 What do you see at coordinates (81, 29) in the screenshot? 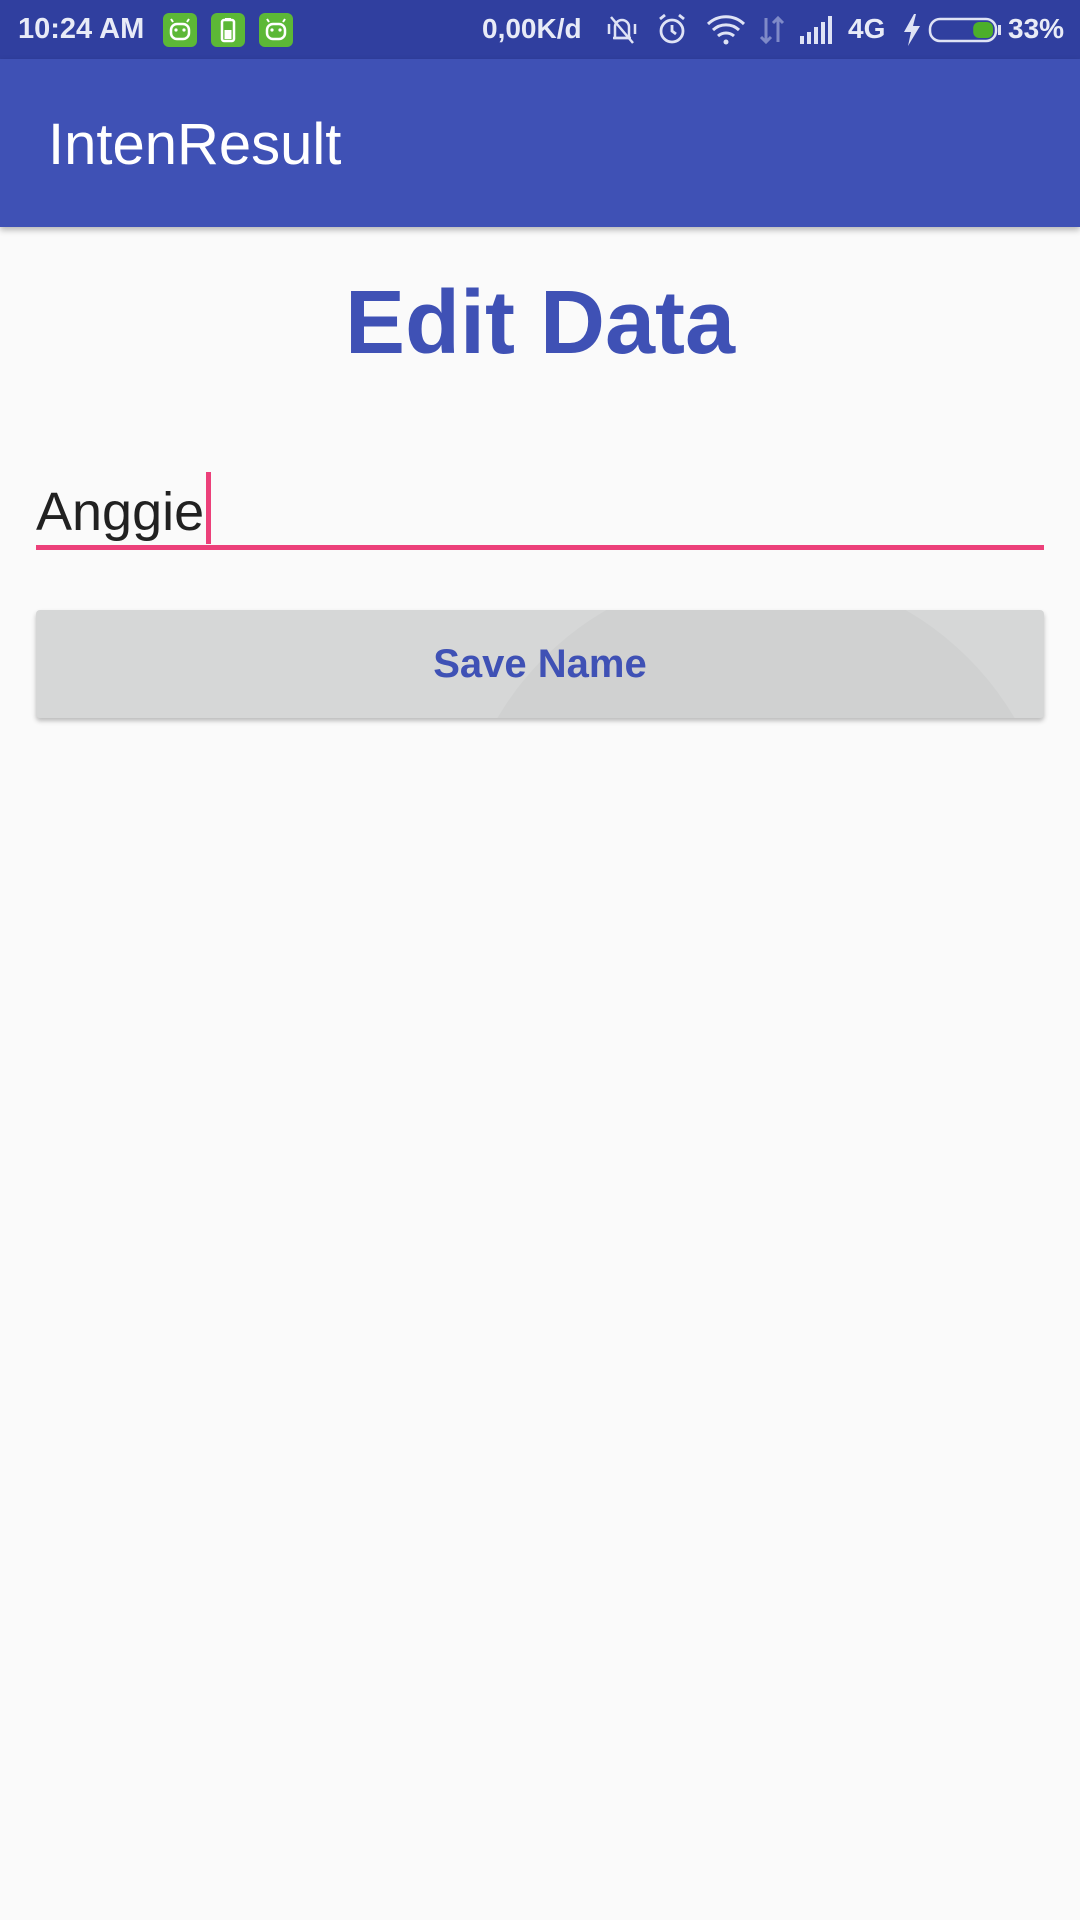
I see `status-time: 10:24 AM` at bounding box center [81, 29].